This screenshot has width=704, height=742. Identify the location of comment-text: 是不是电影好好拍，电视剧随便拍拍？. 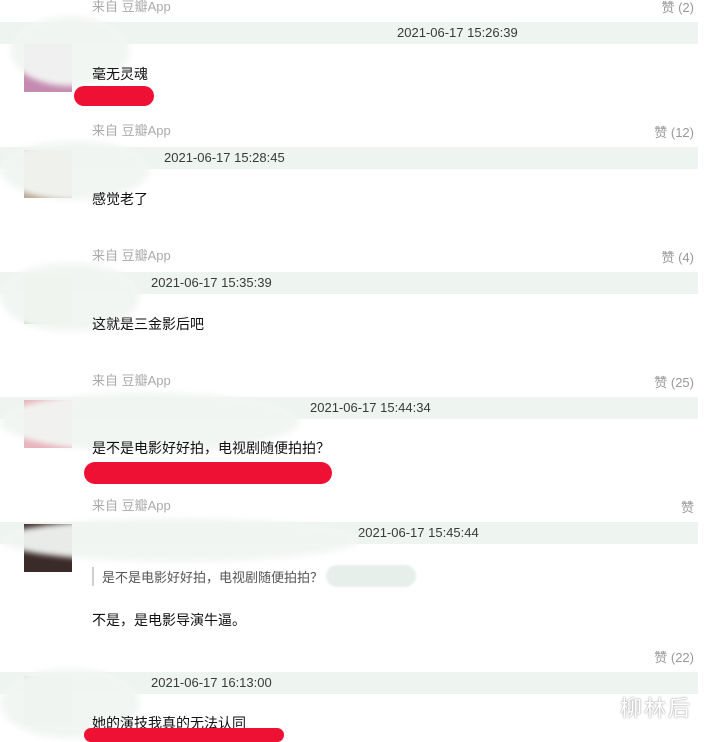
(211, 448).